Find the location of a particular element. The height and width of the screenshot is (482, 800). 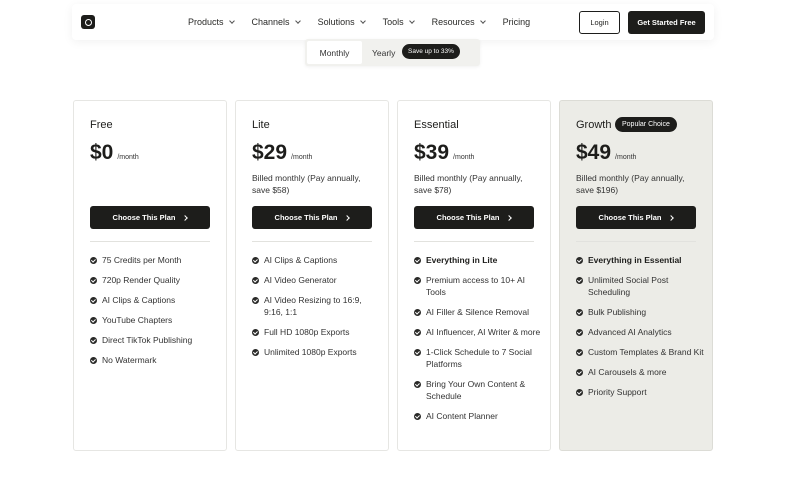

billing-note: Billed monthly (Pay annually, save $78) is located at coordinates (468, 184).